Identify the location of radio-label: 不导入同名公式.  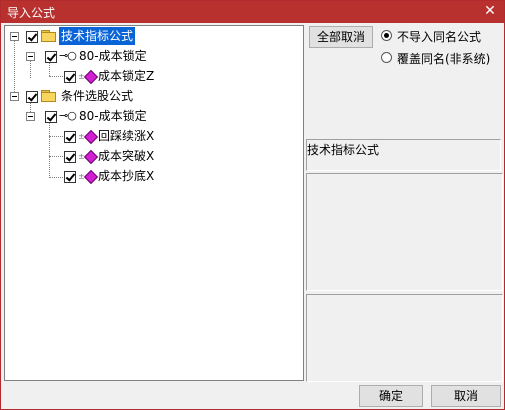
(439, 36).